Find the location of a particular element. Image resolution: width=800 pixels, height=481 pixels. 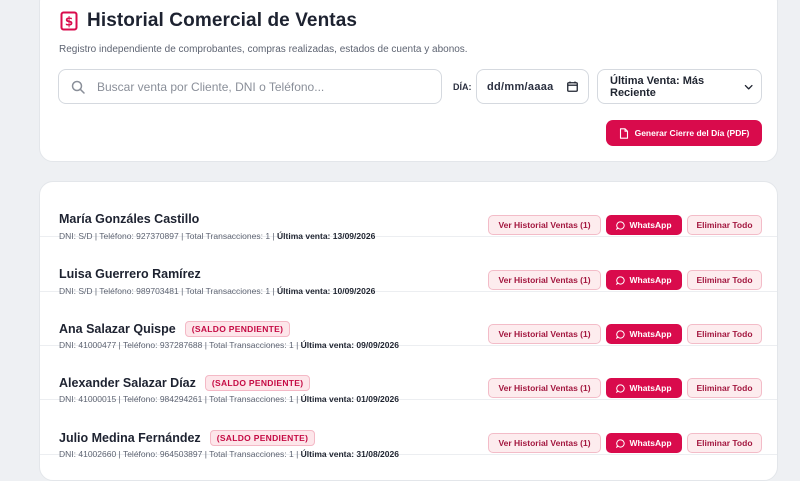

document-icon is located at coordinates (623, 133).